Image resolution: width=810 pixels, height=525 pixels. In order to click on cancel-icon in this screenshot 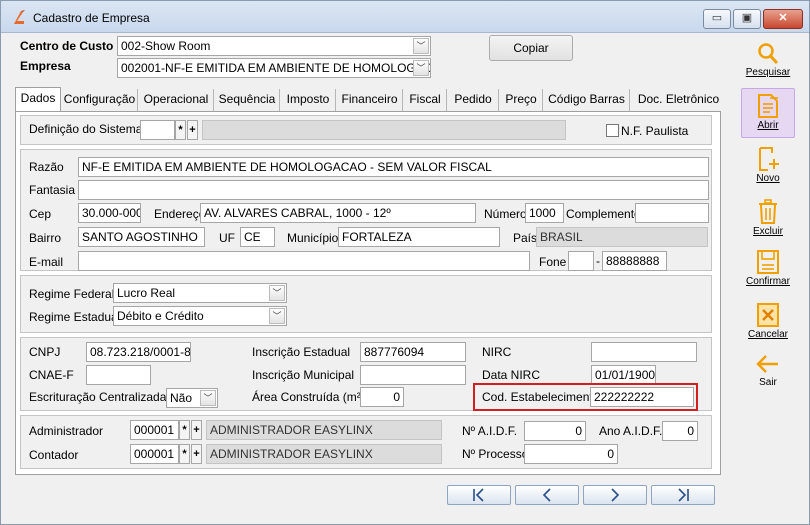, I will do `click(768, 315)`.